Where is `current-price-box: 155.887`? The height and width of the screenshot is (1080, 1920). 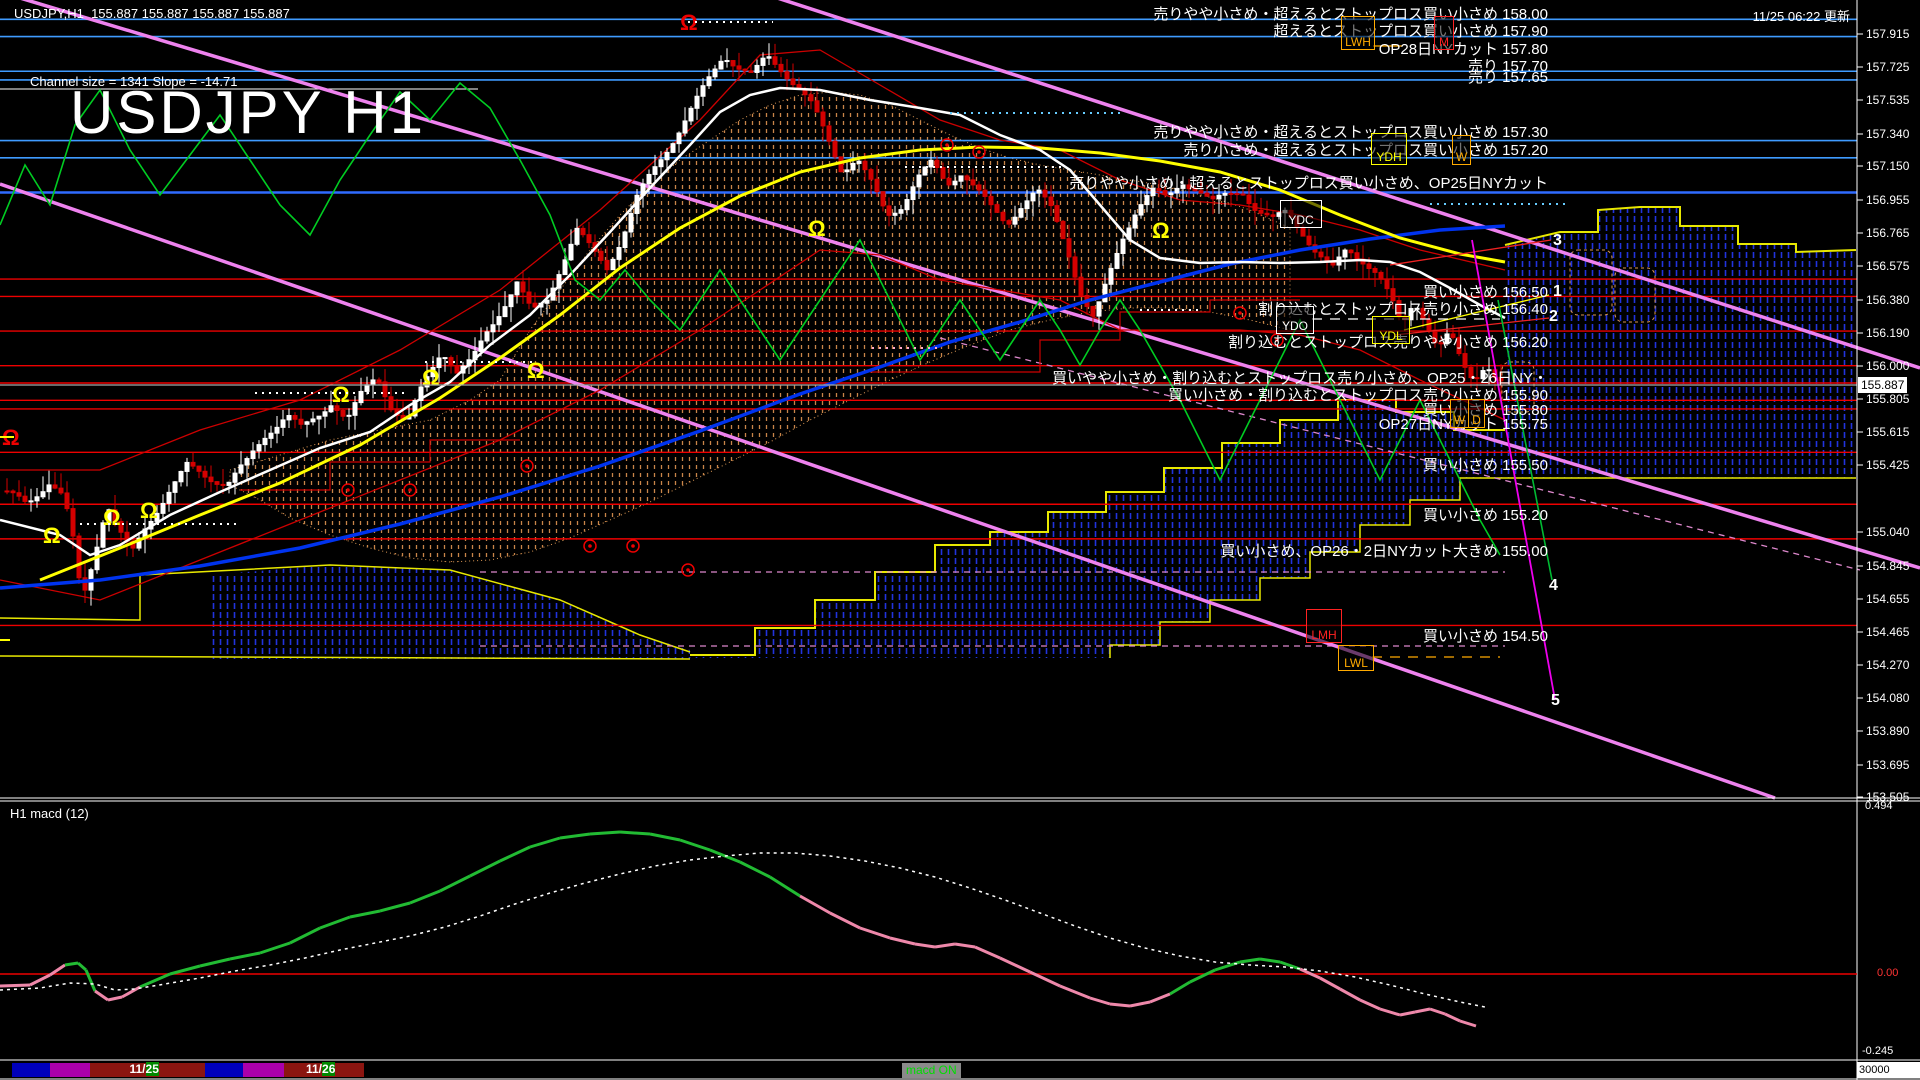 current-price-box: 155.887 is located at coordinates (1883, 385).